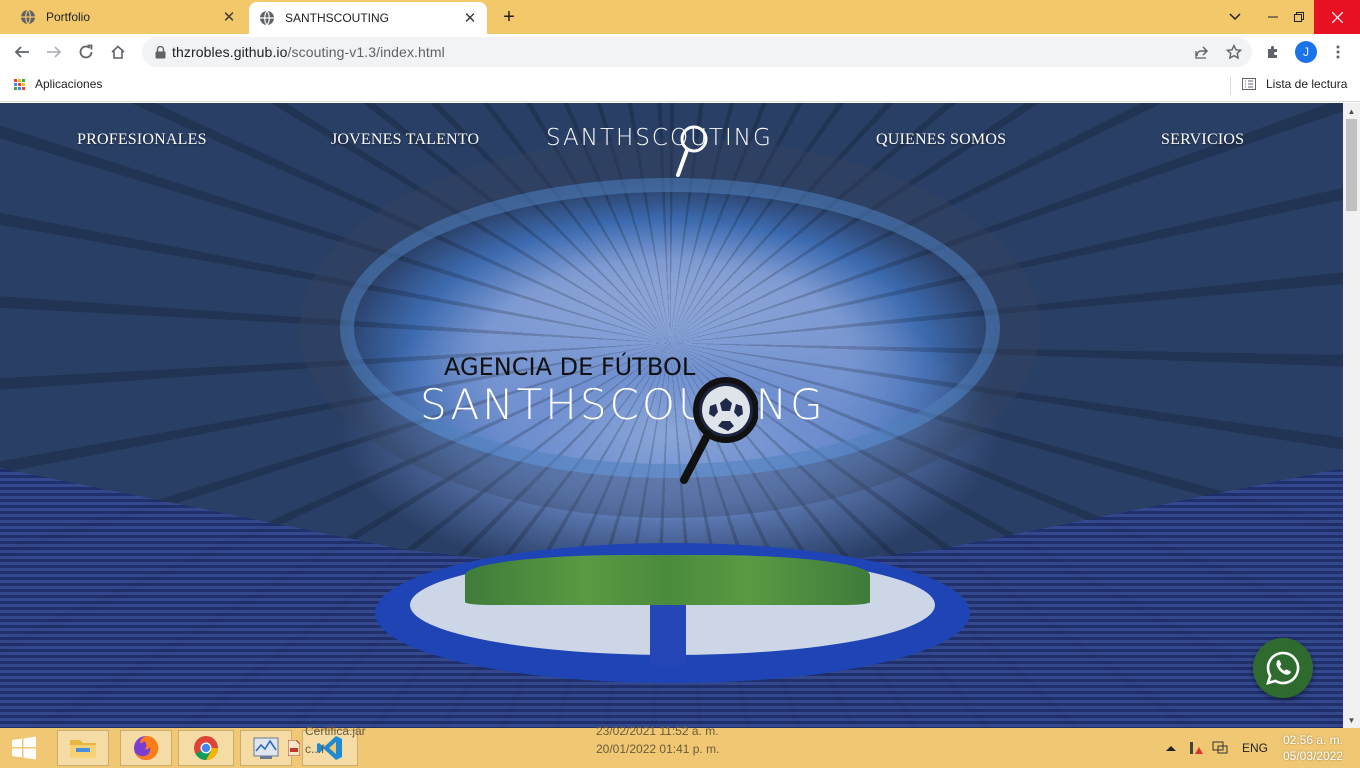 The width and height of the screenshot is (1360, 768). What do you see at coordinates (668, 635) in the screenshot?
I see `marathon-lane` at bounding box center [668, 635].